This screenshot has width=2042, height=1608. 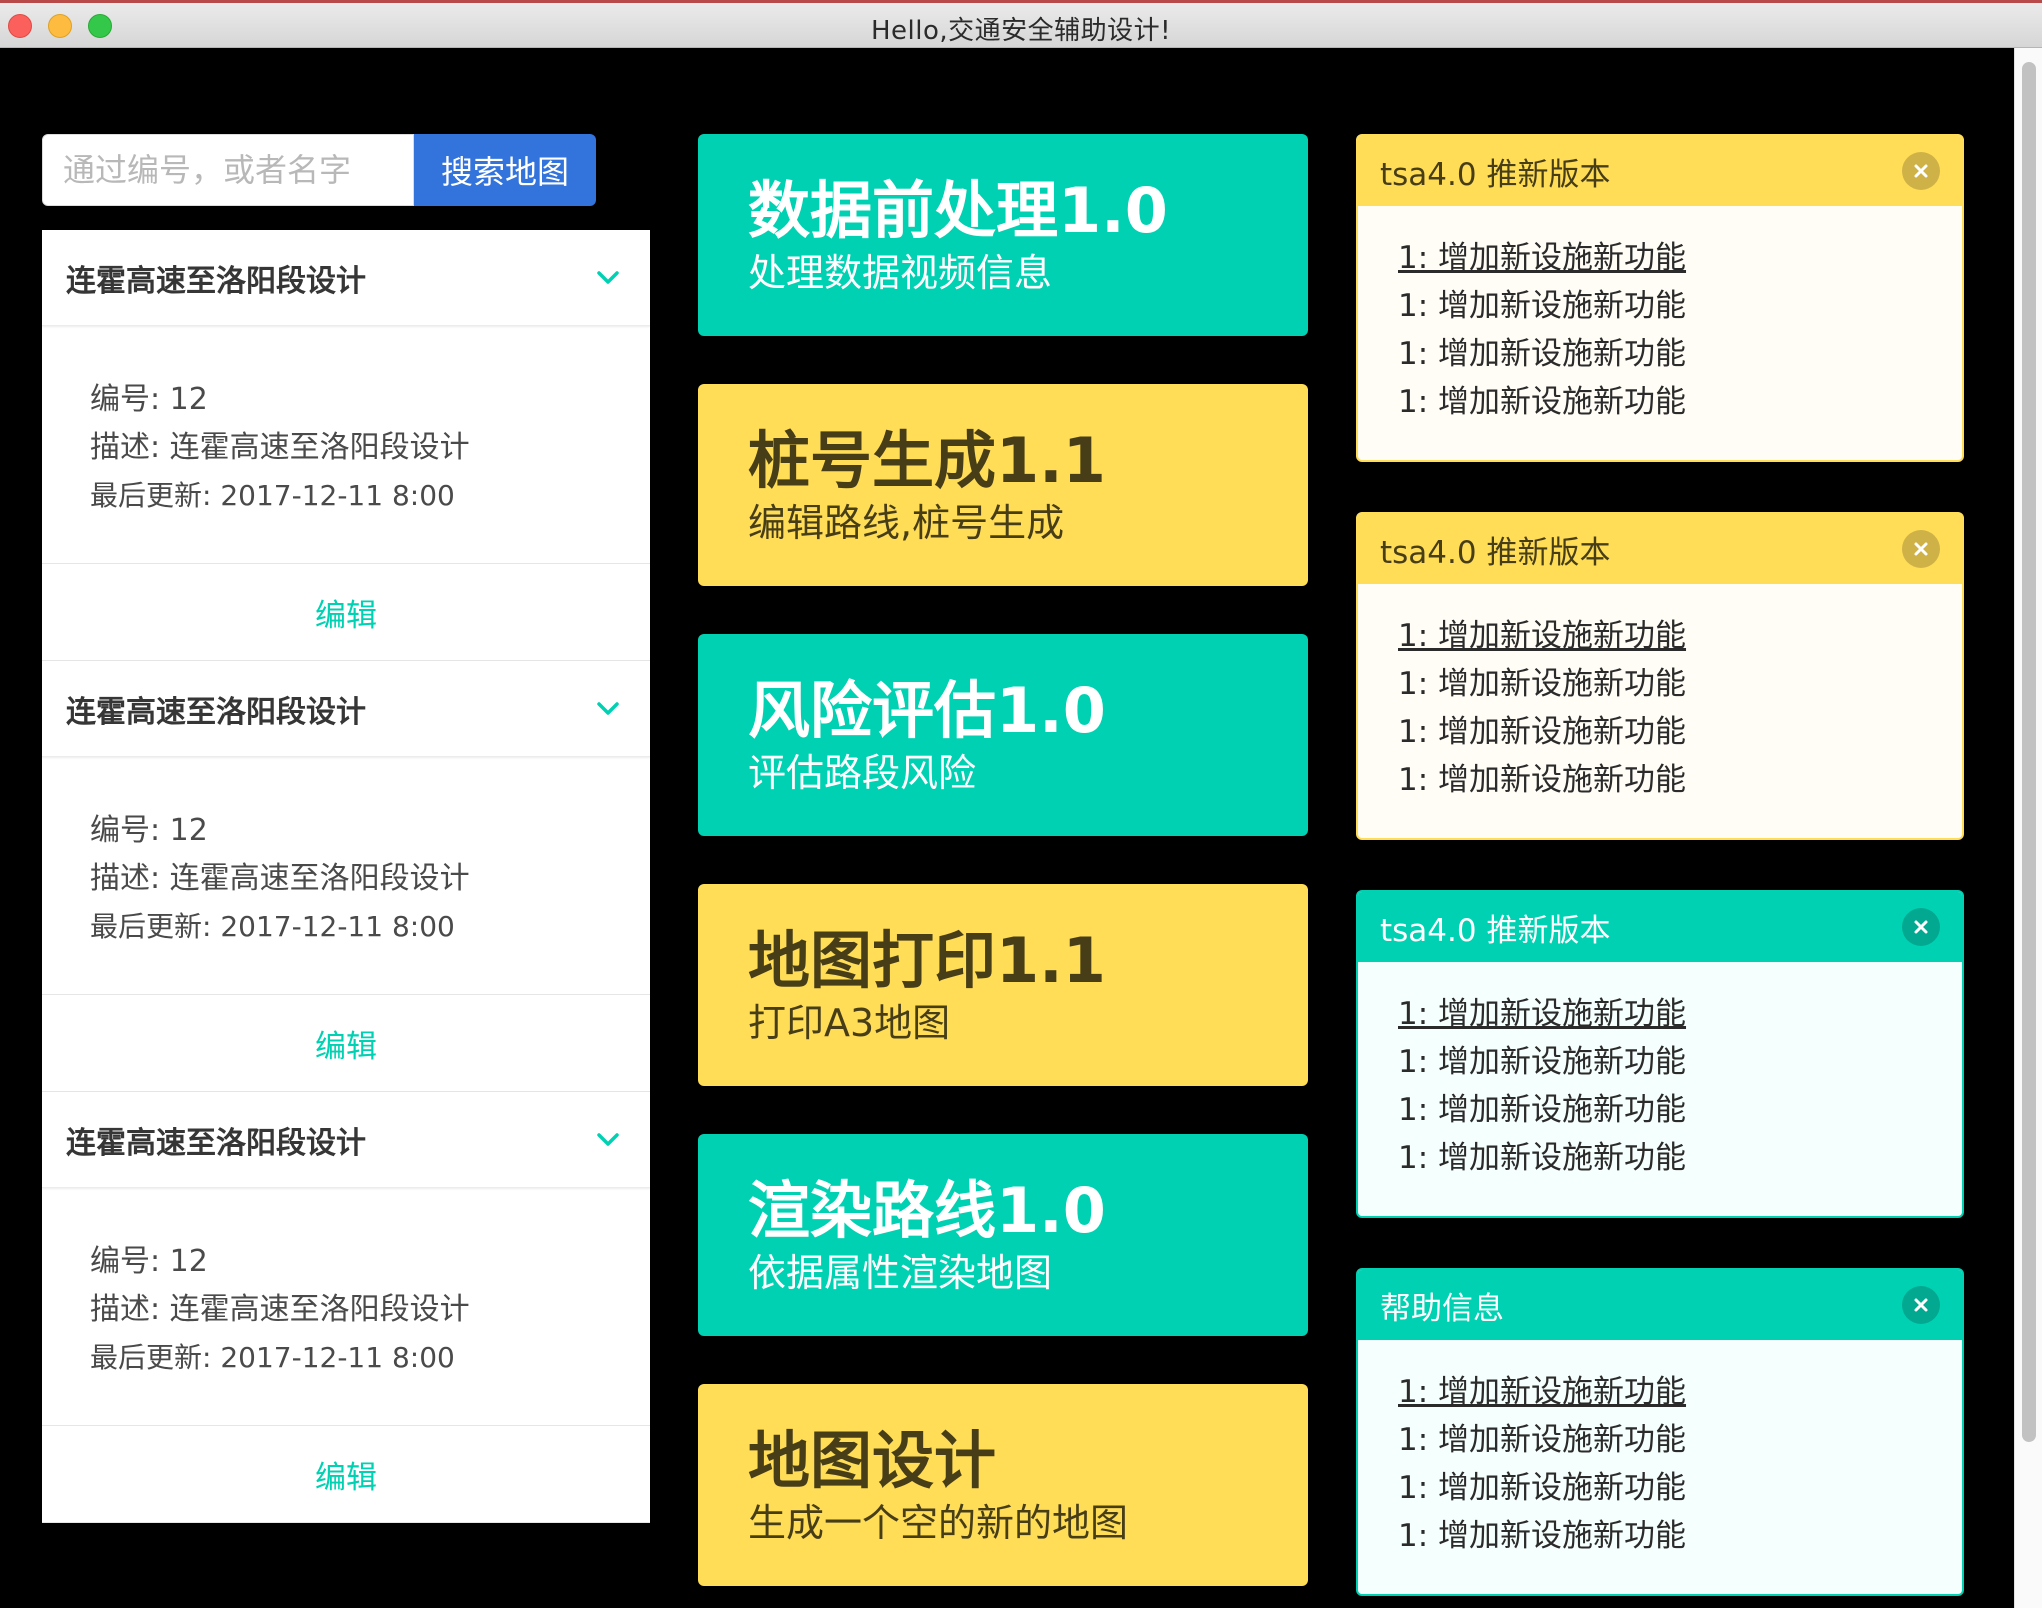 I want to click on message-title: 帮助信息, so click(x=1442, y=1308).